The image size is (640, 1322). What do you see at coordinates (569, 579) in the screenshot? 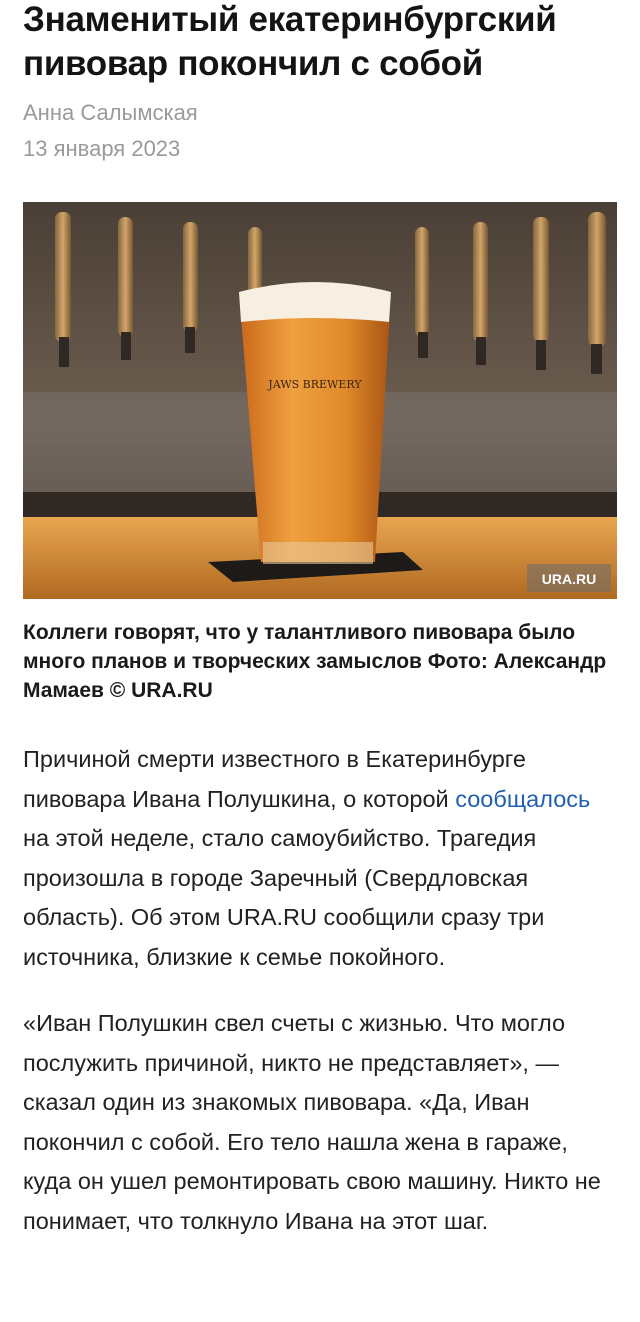
I see `photo-watermark: URA.RU` at bounding box center [569, 579].